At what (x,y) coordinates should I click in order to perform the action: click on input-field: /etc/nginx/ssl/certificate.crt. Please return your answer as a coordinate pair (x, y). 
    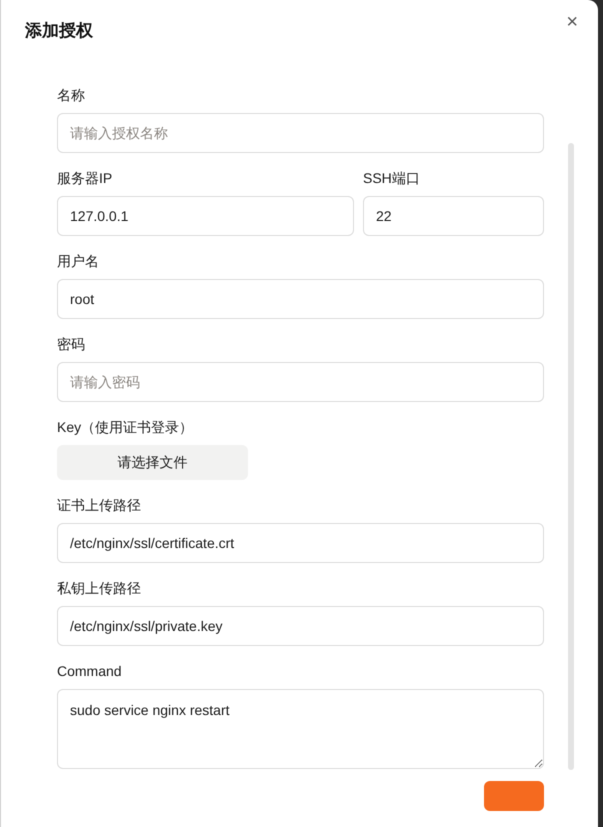
    Looking at the image, I should click on (300, 543).